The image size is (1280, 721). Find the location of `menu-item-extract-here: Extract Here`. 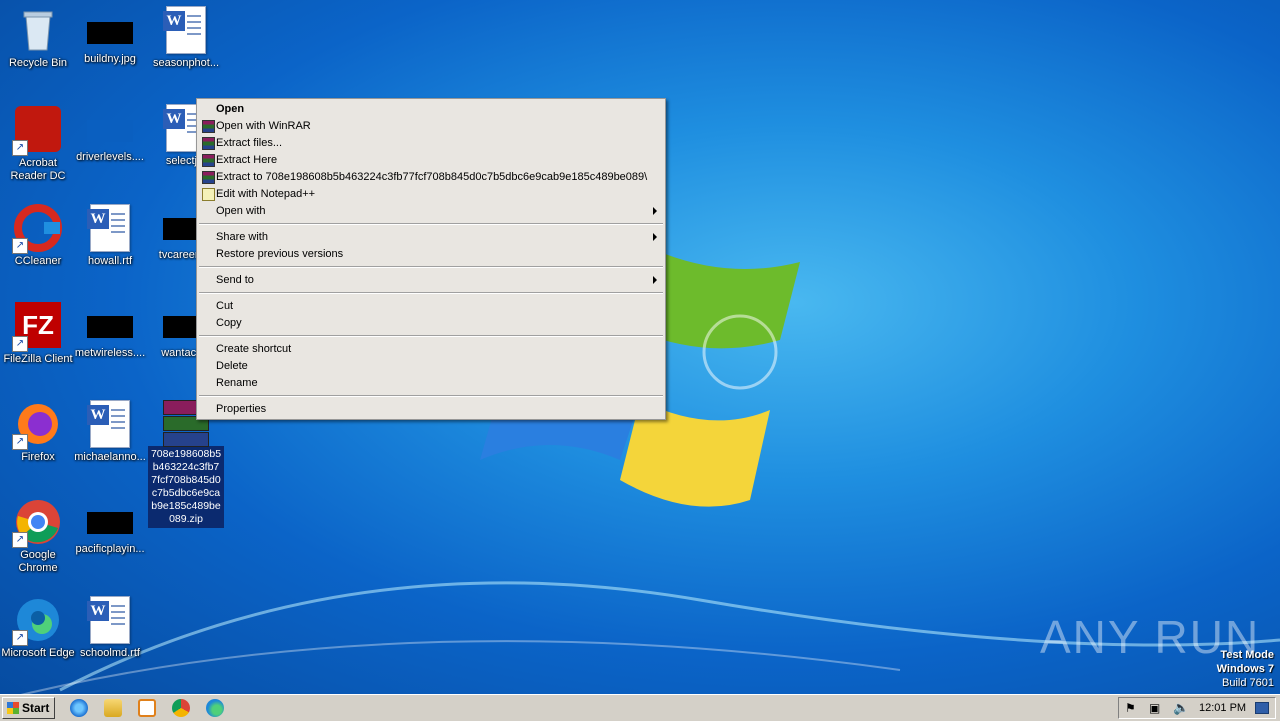

menu-item-extract-here: Extract Here is located at coordinates (431, 160).